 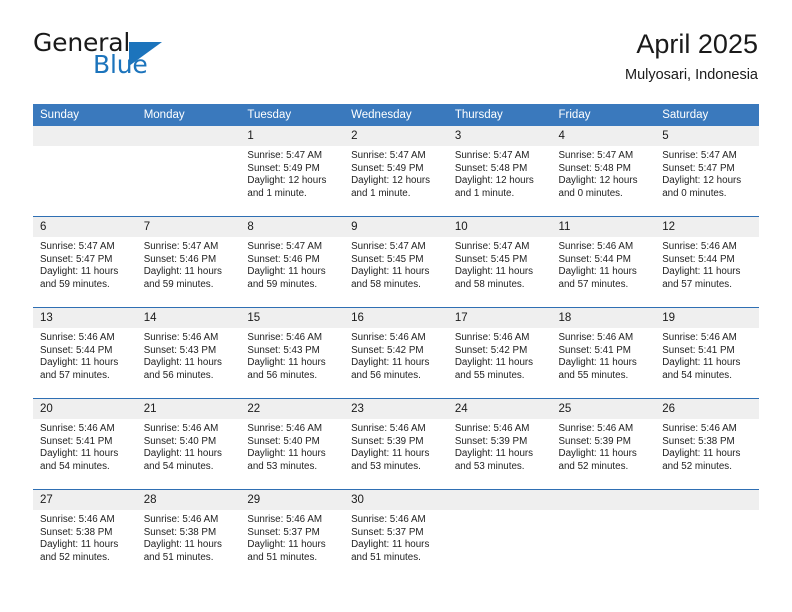 I want to click on day-number: 30, so click(x=396, y=500).